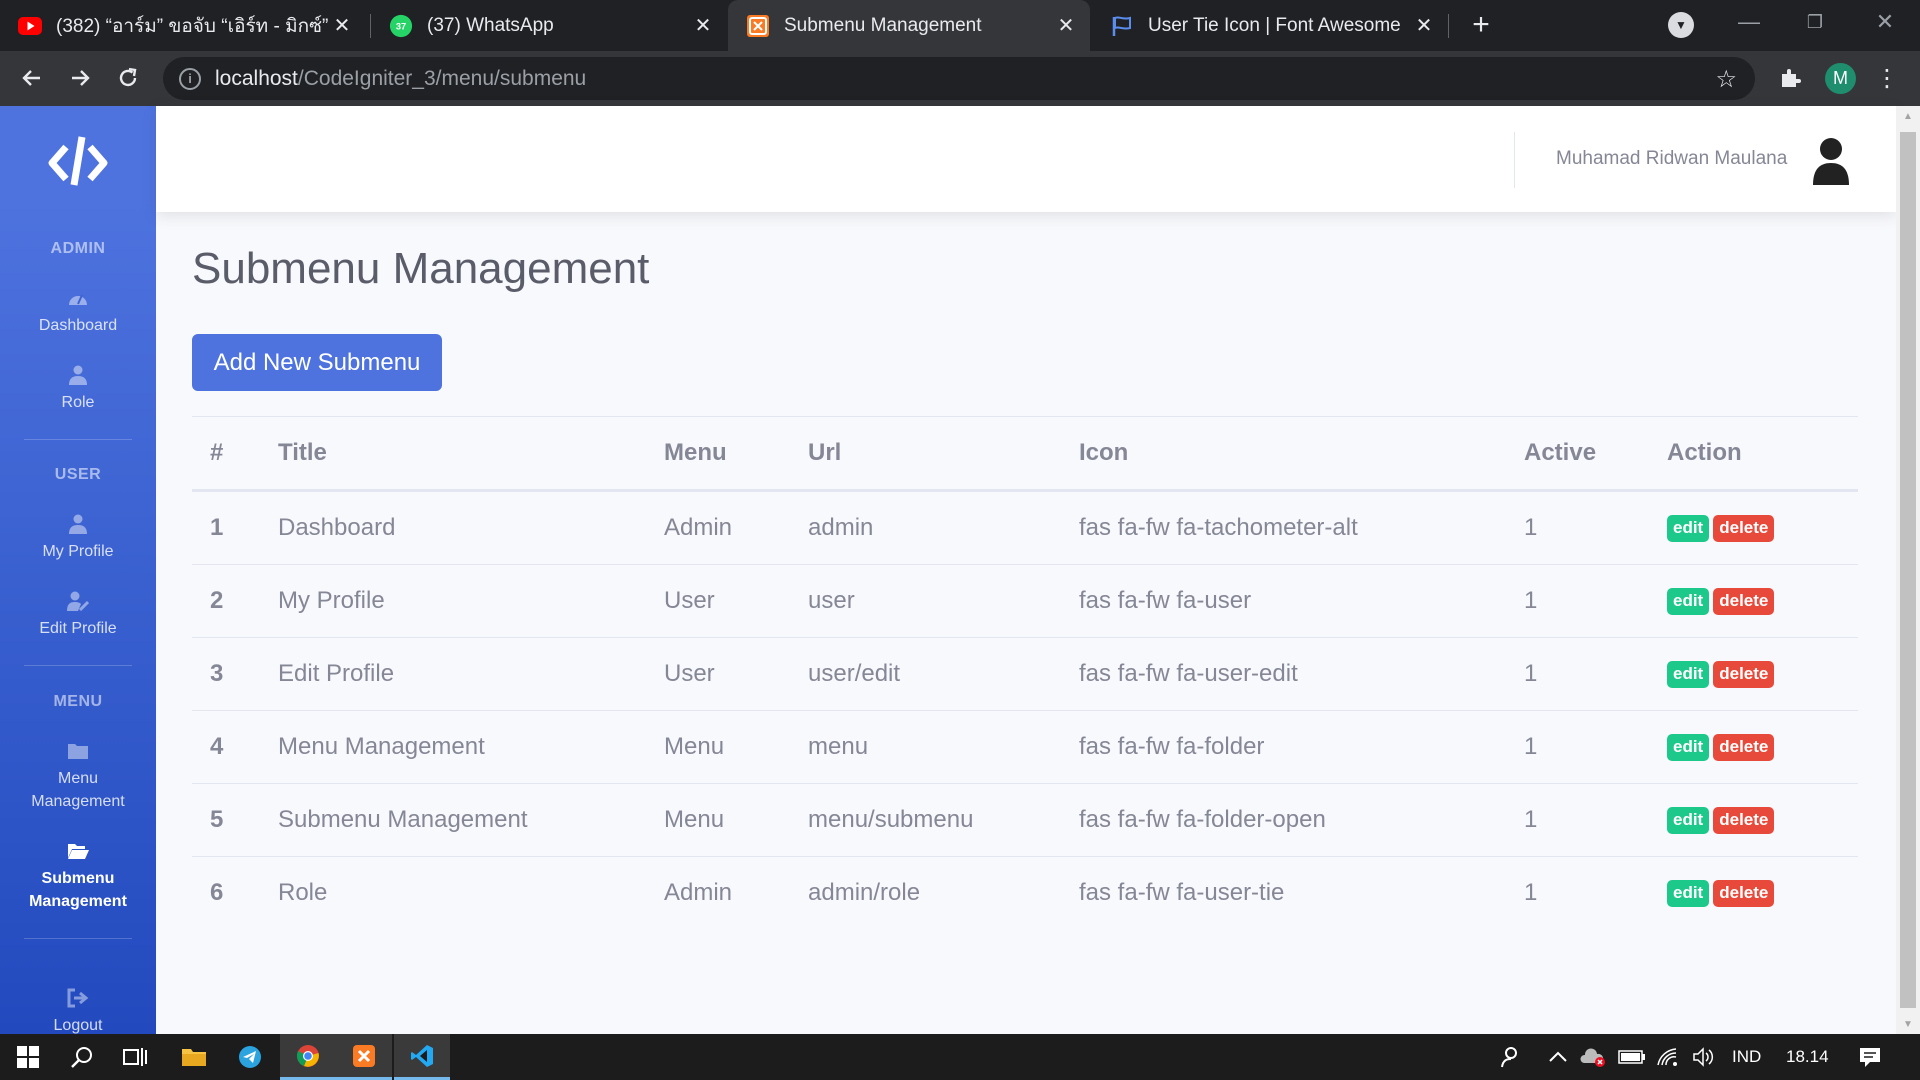 This screenshot has height=1080, width=1920. Describe the element at coordinates (1870, 1057) in the screenshot. I see `notification-center-icon` at that location.